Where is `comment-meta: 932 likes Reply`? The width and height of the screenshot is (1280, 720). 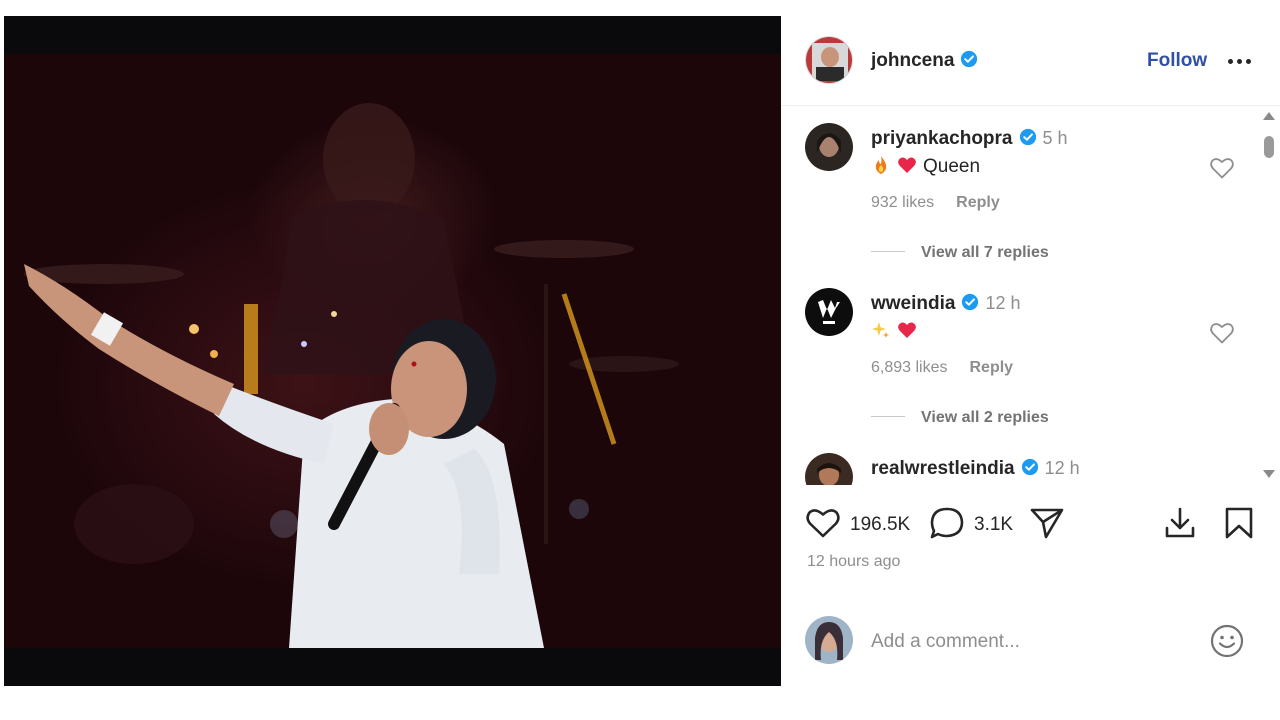 comment-meta: 932 likes Reply is located at coordinates (935, 203).